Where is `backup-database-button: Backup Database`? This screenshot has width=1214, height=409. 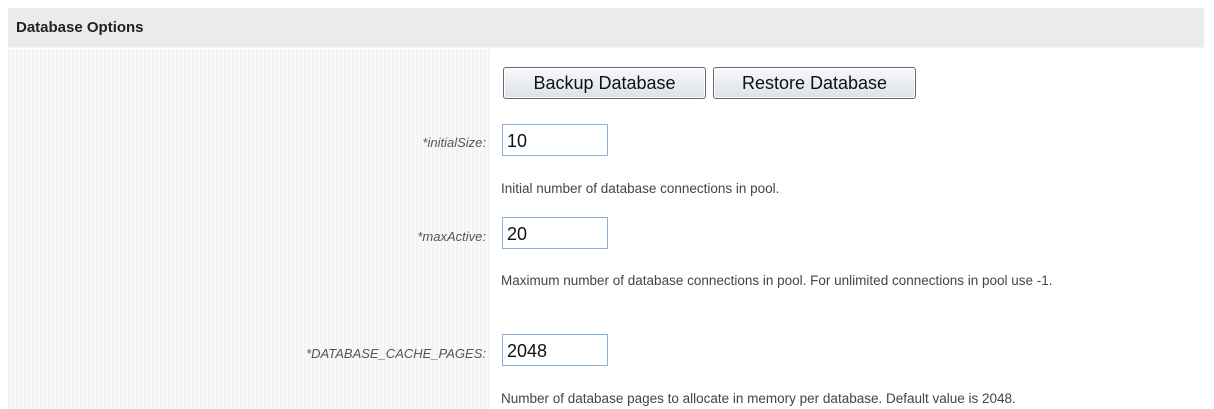
backup-database-button: Backup Database is located at coordinates (604, 83).